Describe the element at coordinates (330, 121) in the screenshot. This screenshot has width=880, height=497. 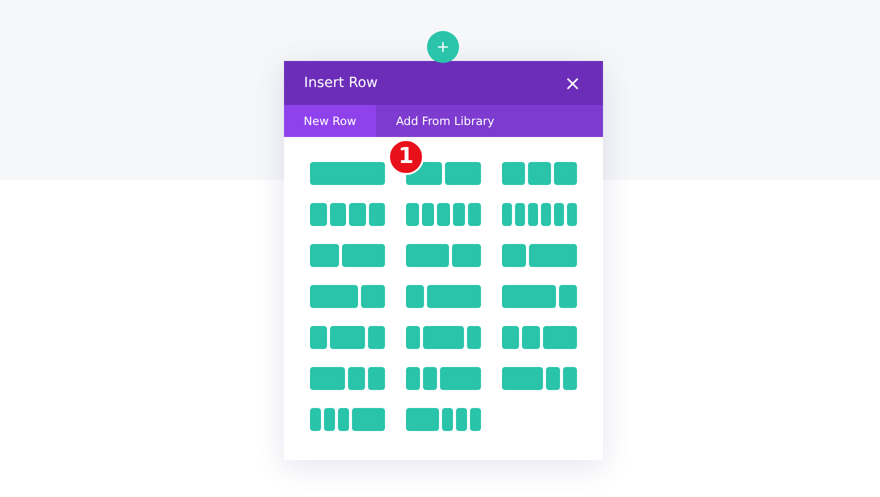
I see `tab: New Row` at that location.